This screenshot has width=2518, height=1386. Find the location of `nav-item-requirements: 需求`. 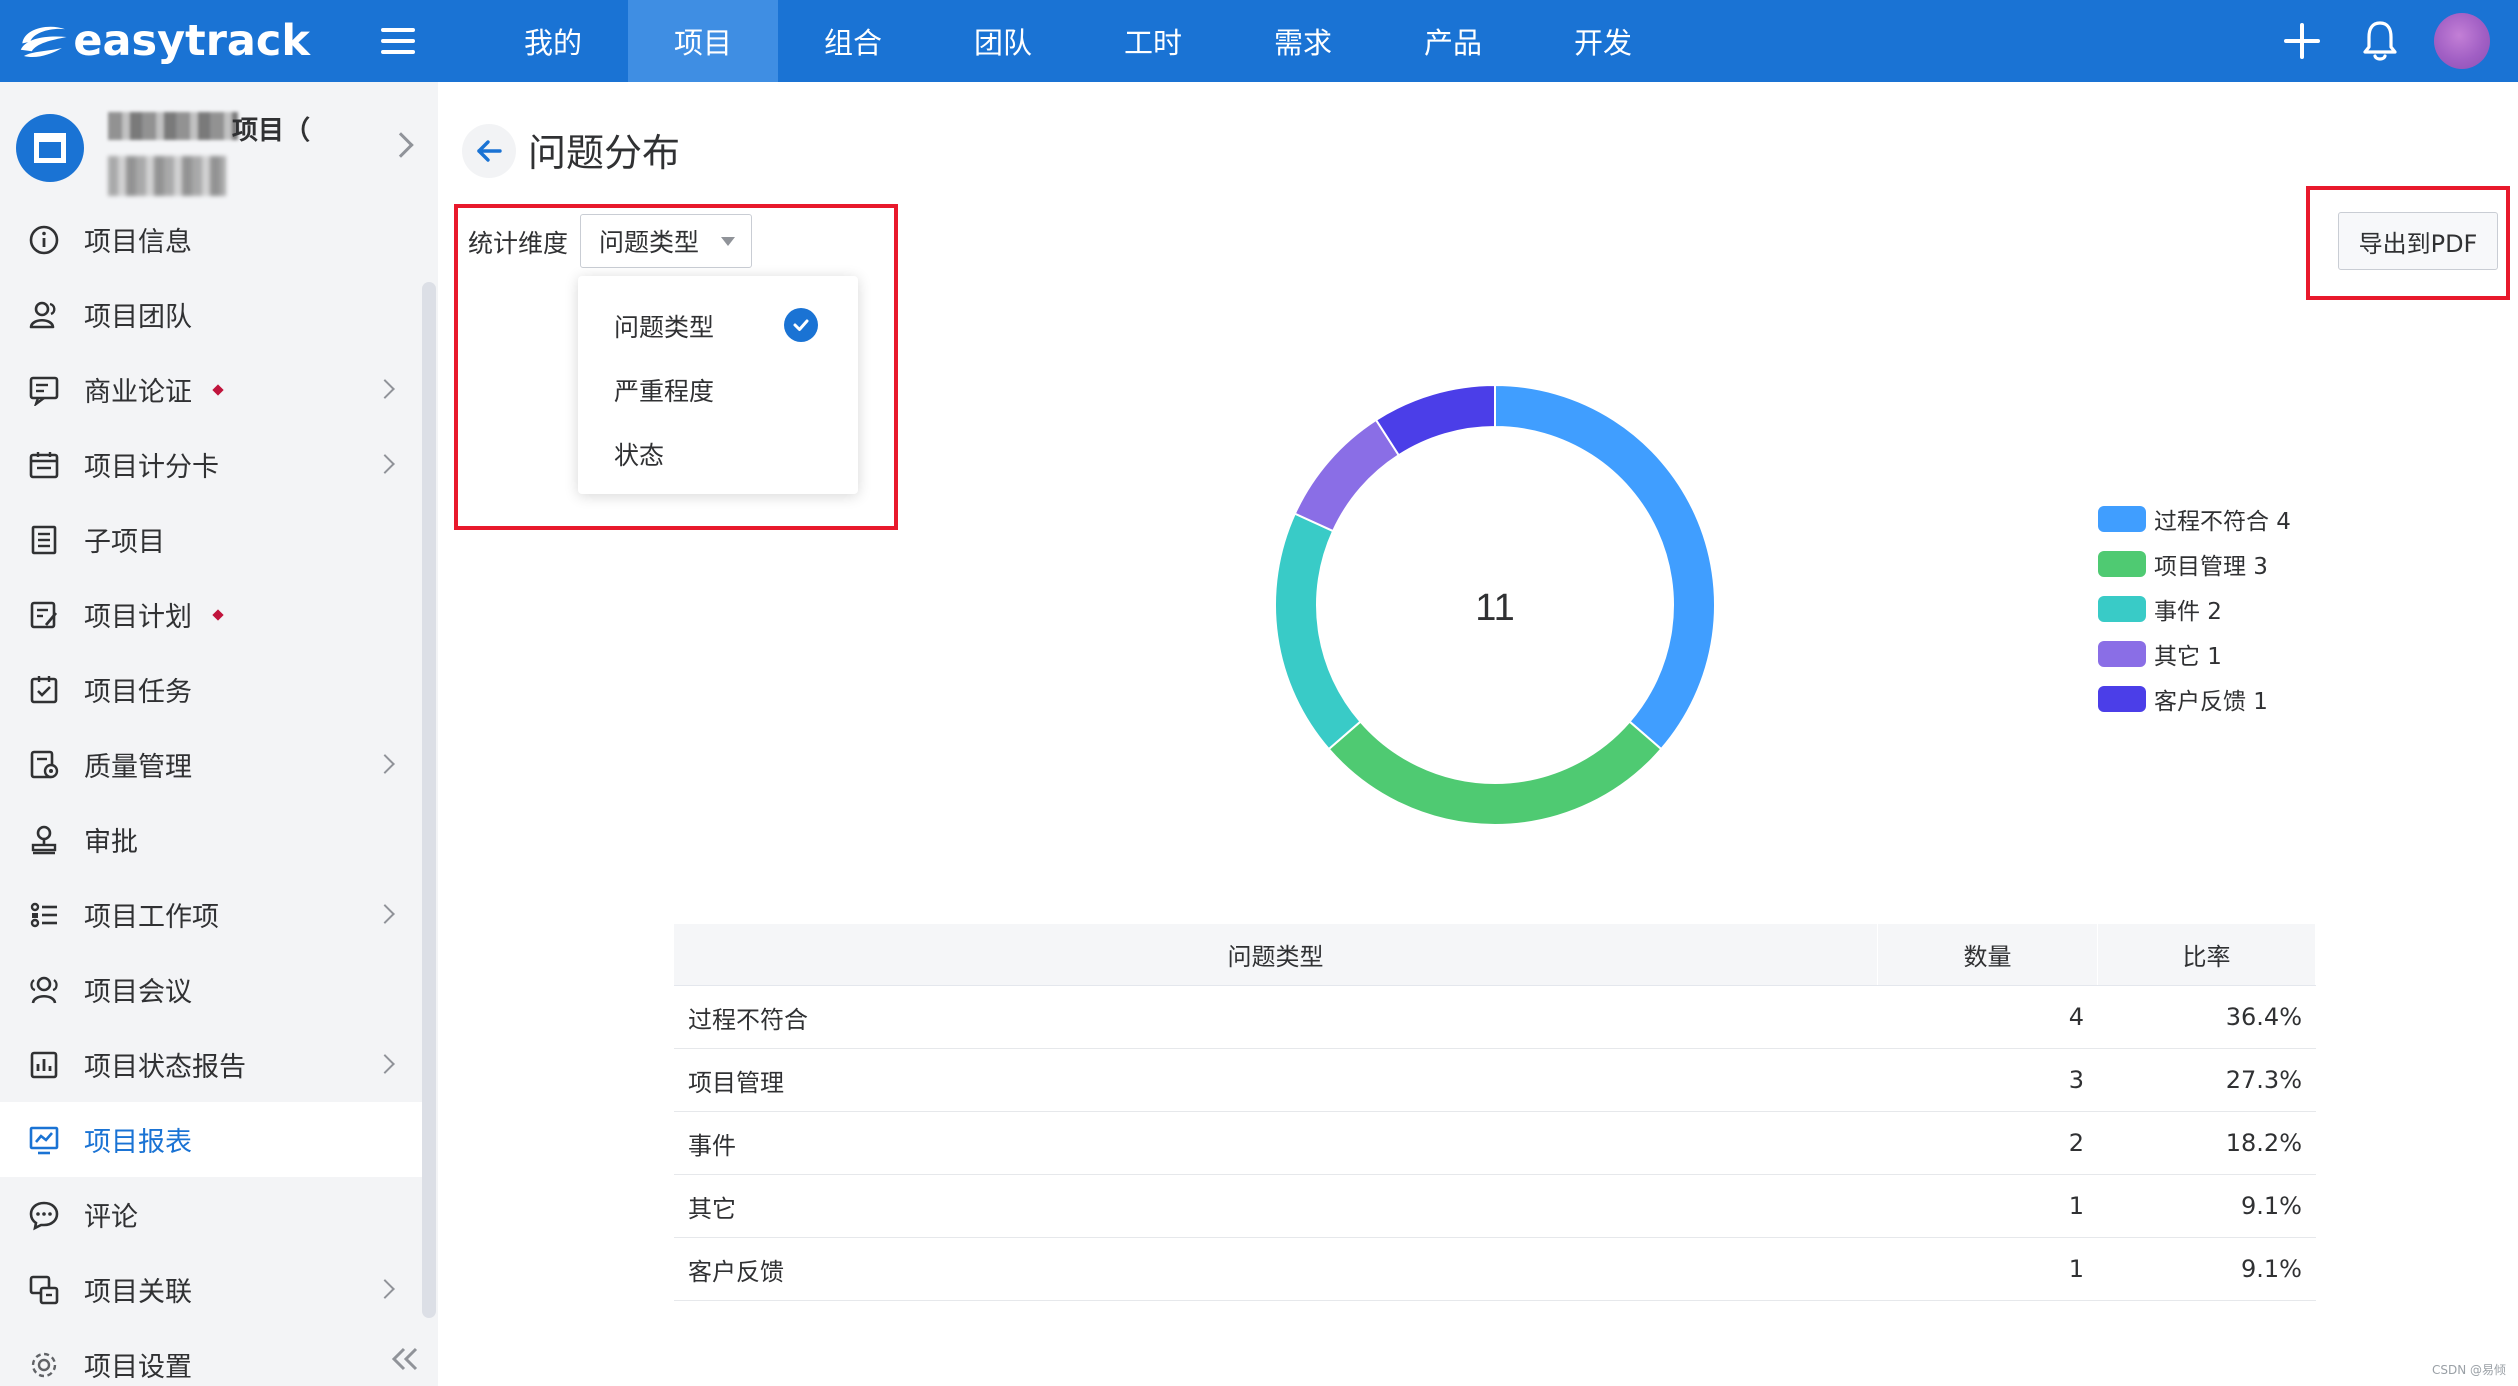

nav-item-requirements: 需求 is located at coordinates (1303, 41).